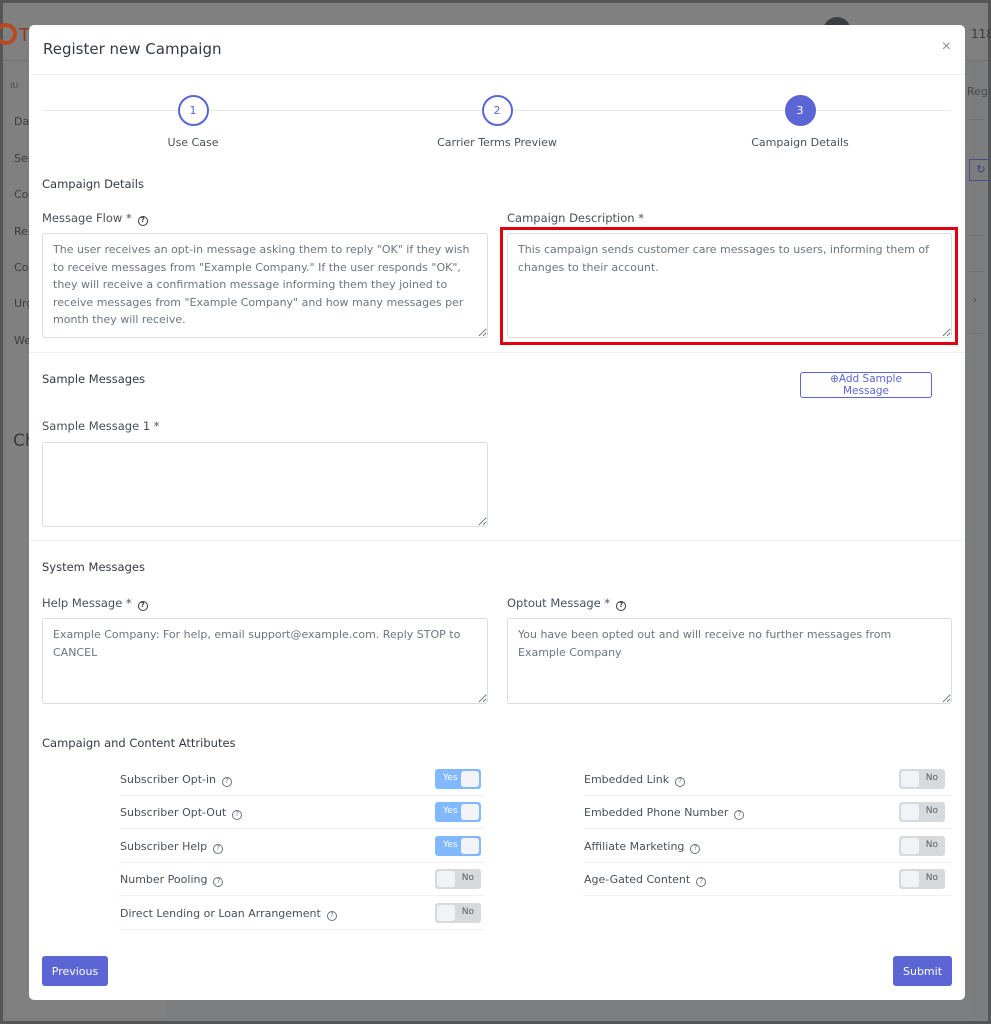 The width and height of the screenshot is (991, 1024). Describe the element at coordinates (93, 184) in the screenshot. I see `section-title-campaign-details: Campaign Details` at that location.